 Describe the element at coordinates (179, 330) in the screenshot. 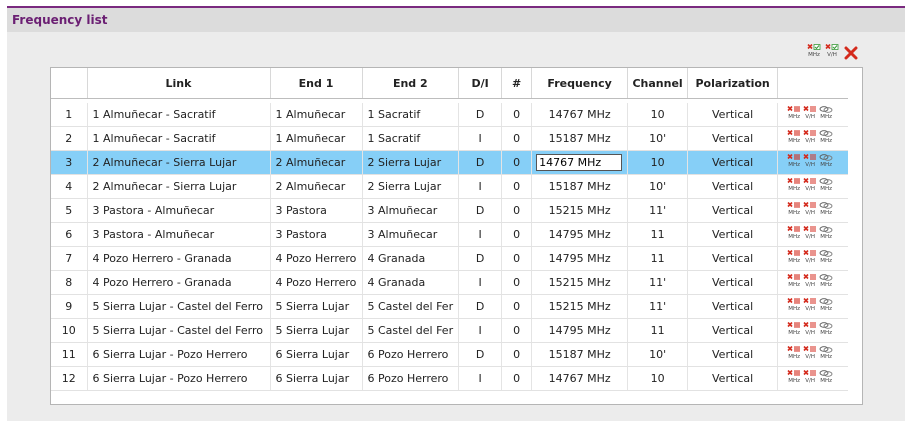

I see `link-cell: 5 Sierra Lujar - Castel del Ferro` at that location.